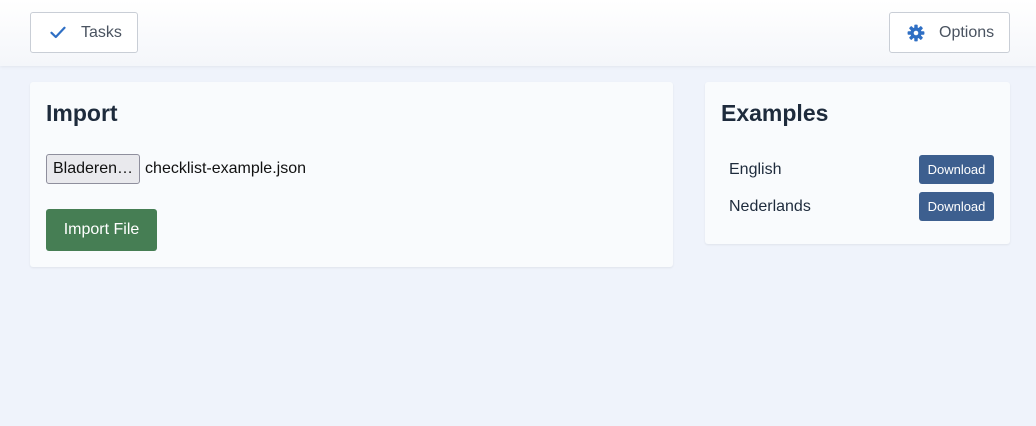 The width and height of the screenshot is (1036, 426). Describe the element at coordinates (770, 206) in the screenshot. I see `example-label: Nederlands` at that location.